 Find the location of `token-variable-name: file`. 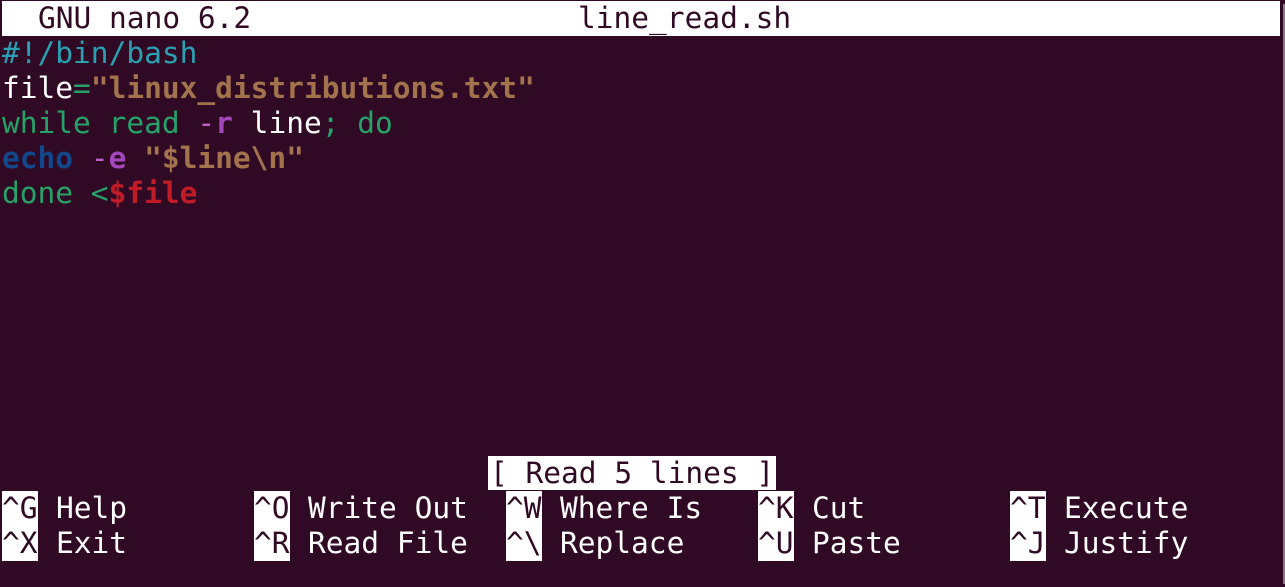

token-variable-name: file is located at coordinates (38, 88).